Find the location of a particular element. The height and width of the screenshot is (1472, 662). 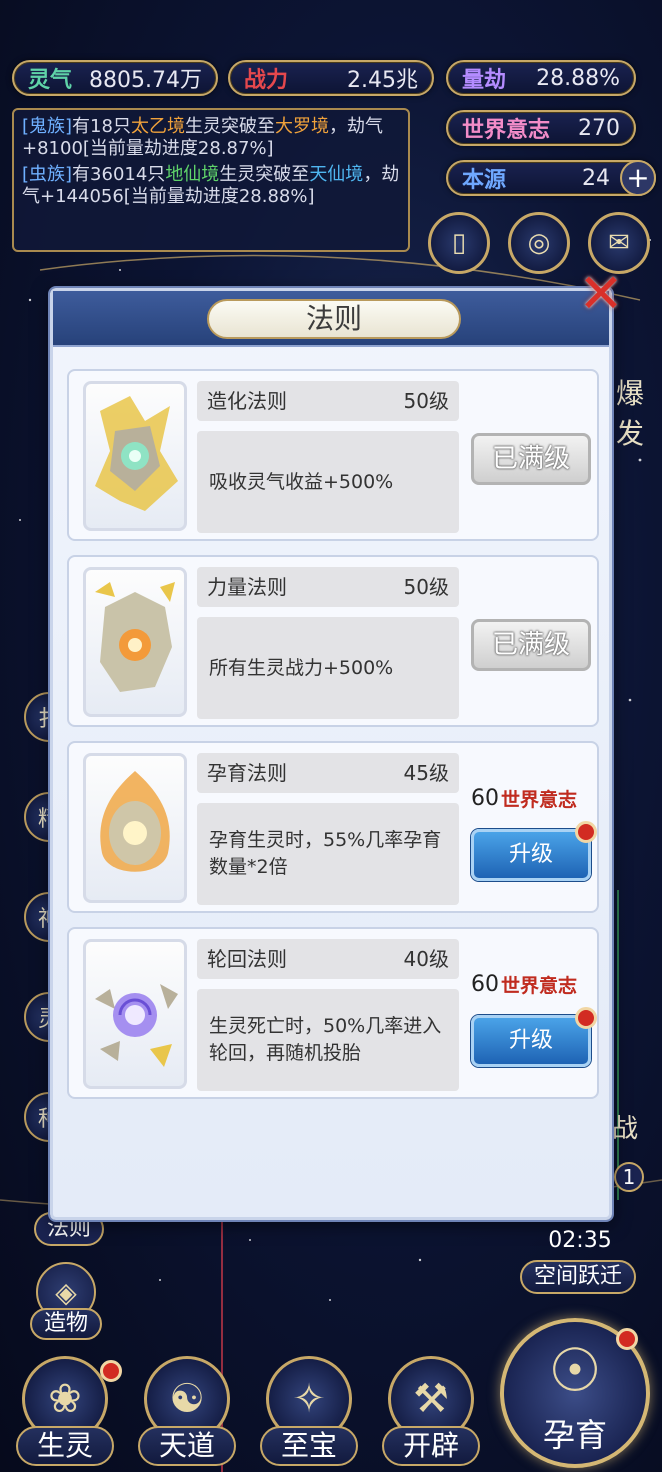

crystal-orb-icon is located at coordinates (136, 453).